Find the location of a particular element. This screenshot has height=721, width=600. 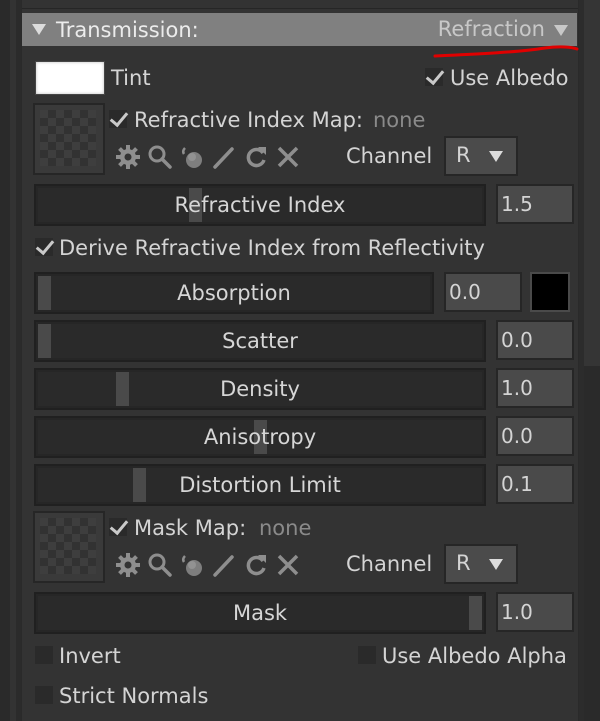

slider-label: Refractive Index is located at coordinates (260, 205).